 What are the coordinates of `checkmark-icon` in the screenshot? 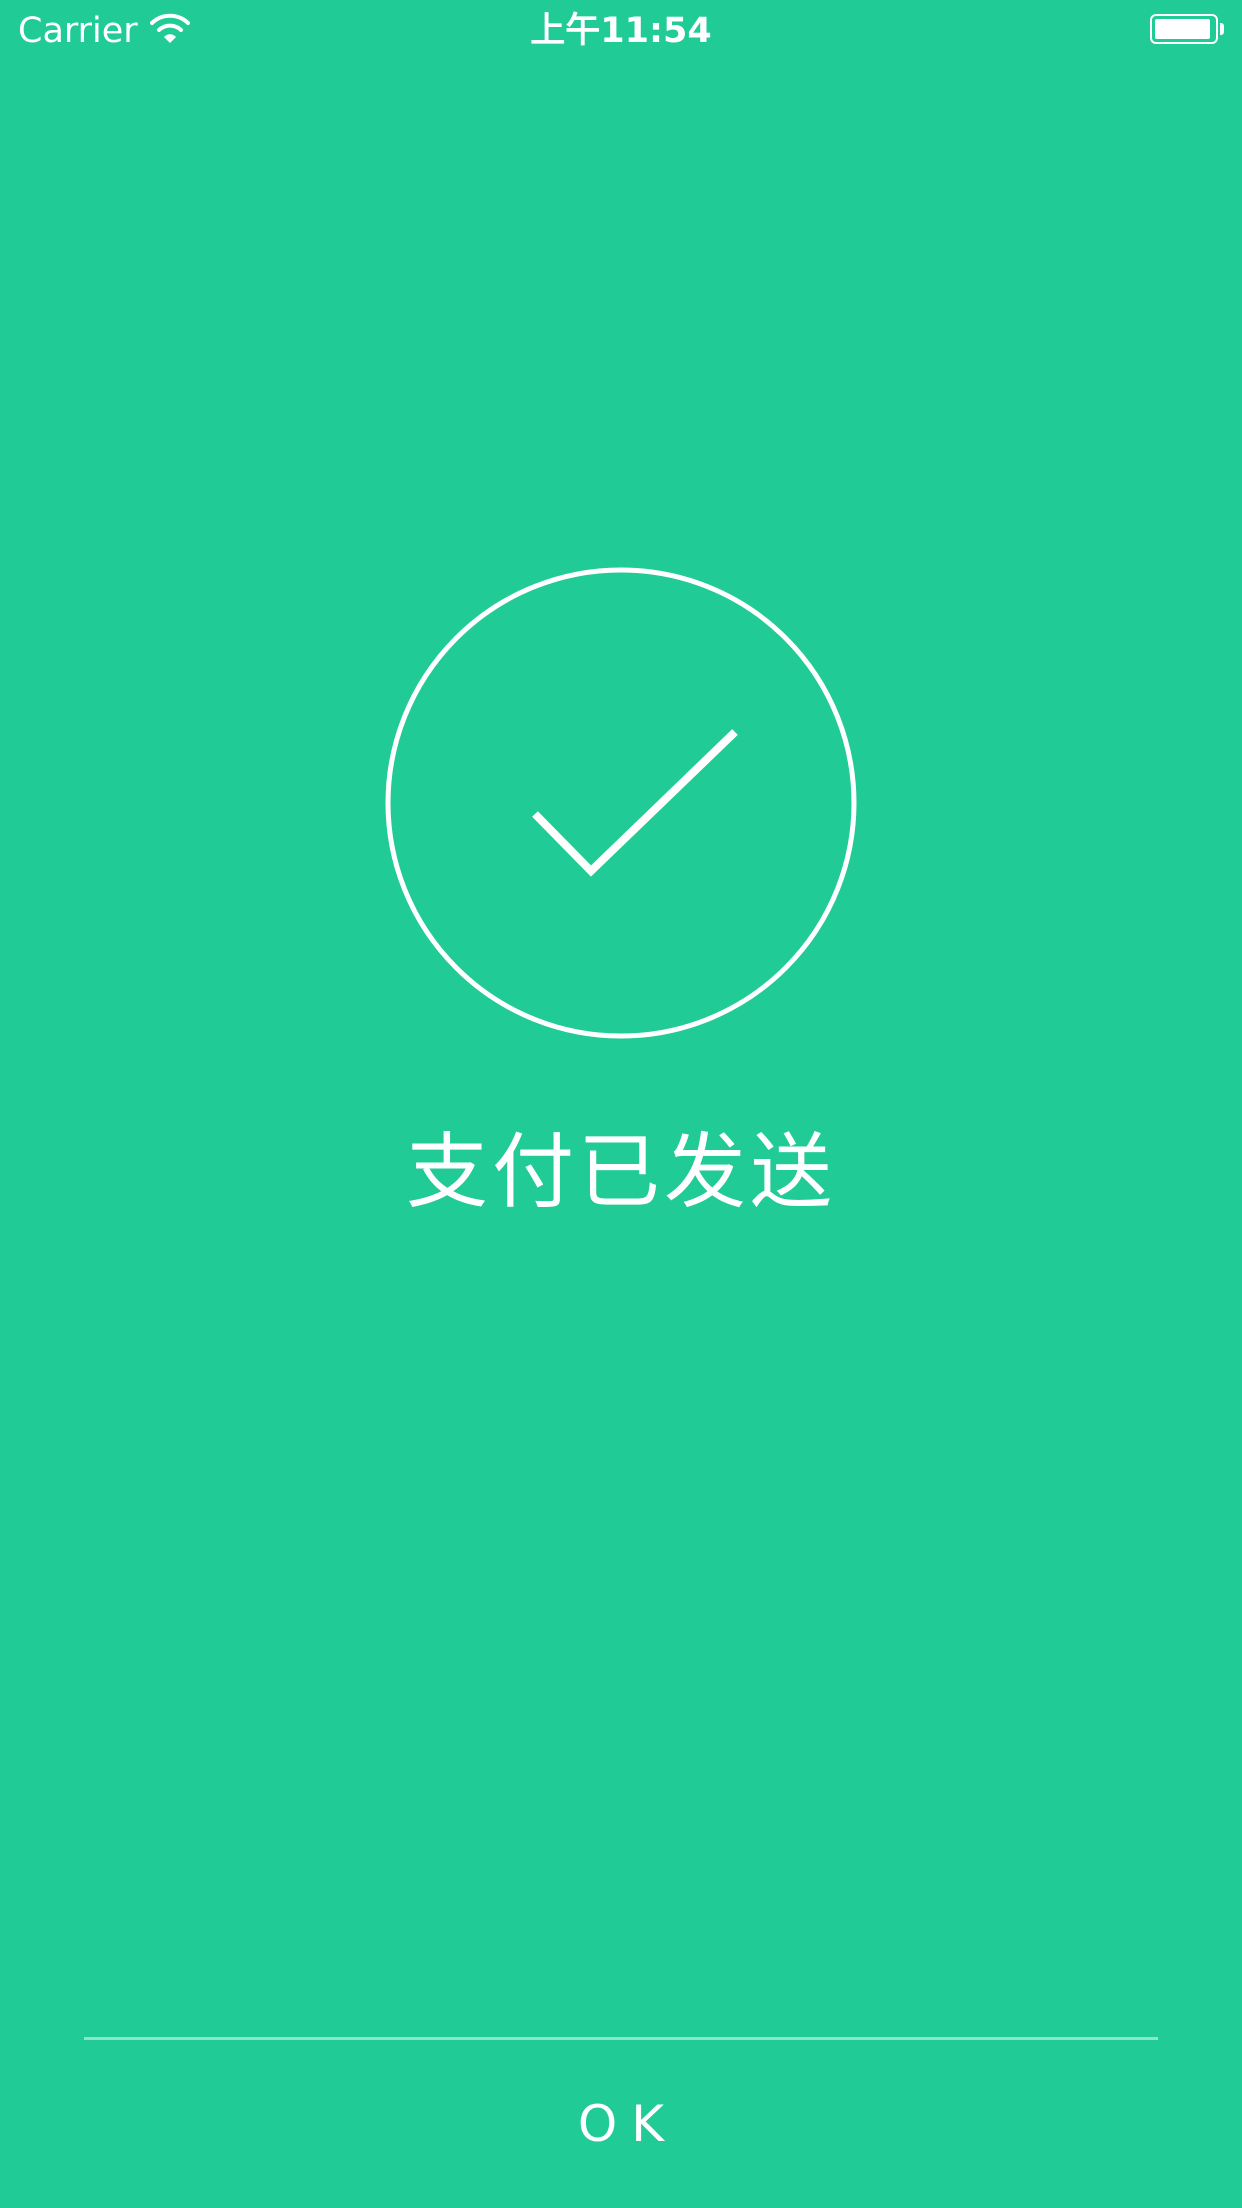 It's located at (635, 803).